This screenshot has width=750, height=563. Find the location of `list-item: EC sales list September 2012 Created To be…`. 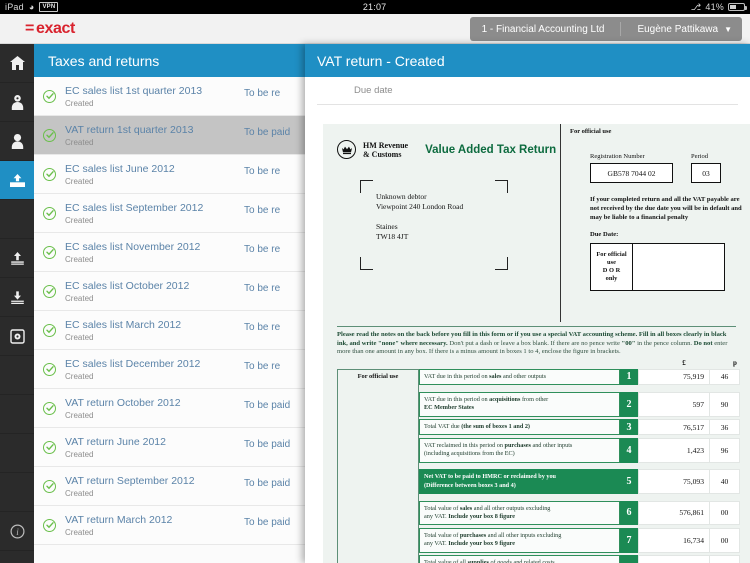

list-item: EC sales list September 2012 Created To be… is located at coordinates (174, 213).